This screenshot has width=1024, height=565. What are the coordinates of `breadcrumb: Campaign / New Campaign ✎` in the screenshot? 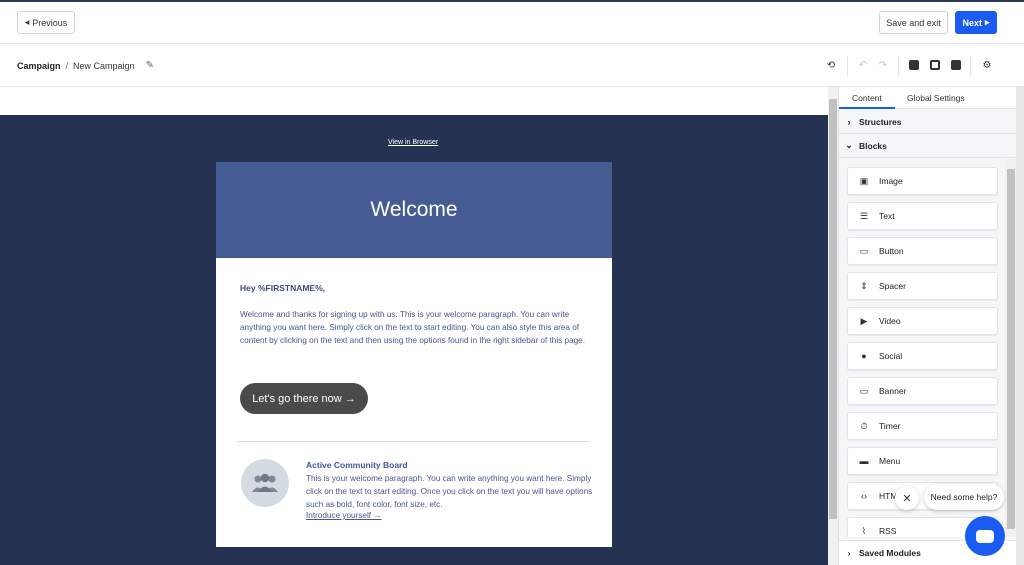 It's located at (85, 65).